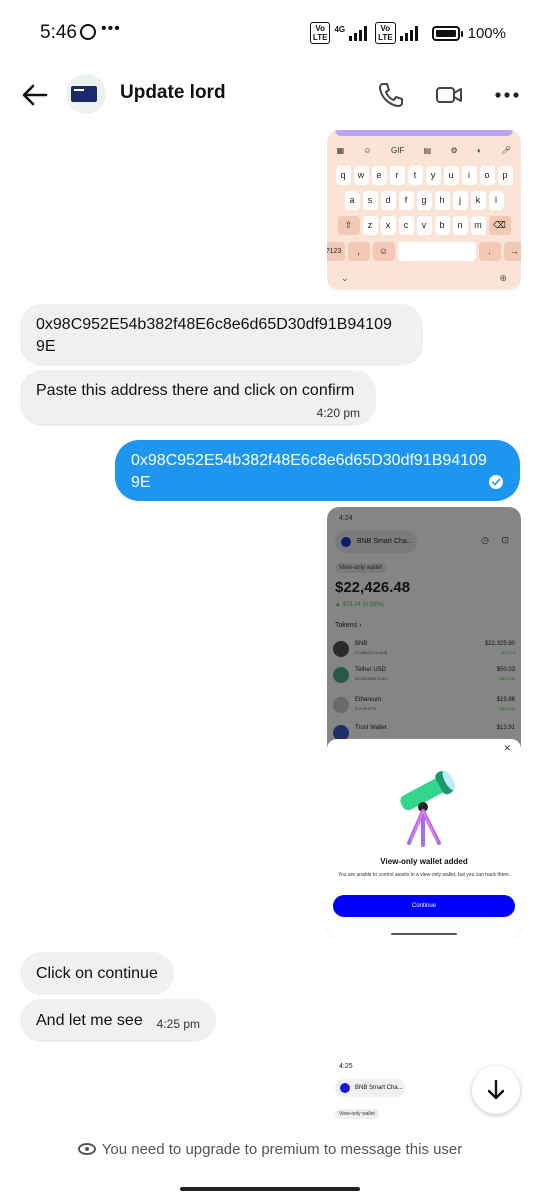  I want to click on network-type: 4G, so click(340, 29).